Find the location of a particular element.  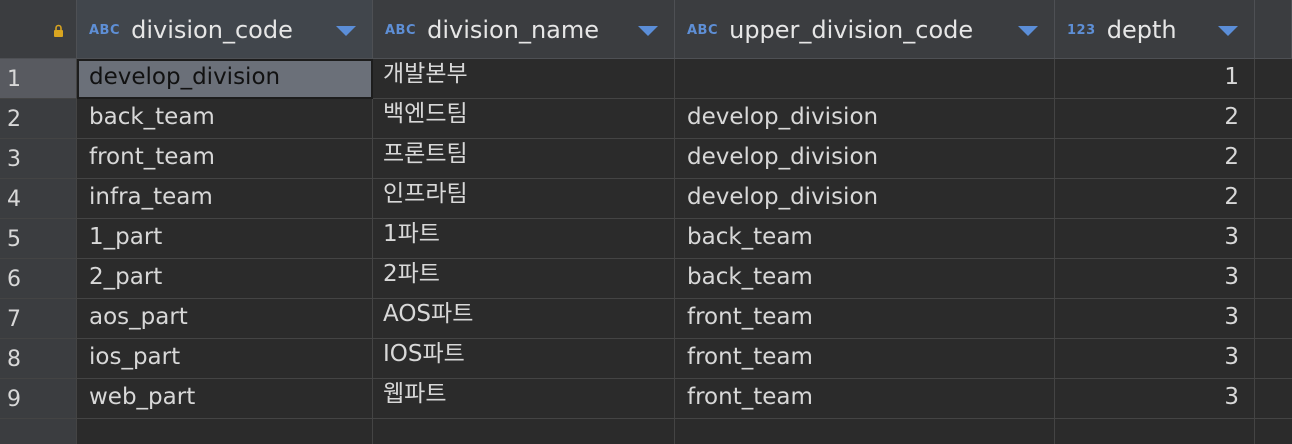

table-row: 8 ios_part IOS파트 front_team 3 is located at coordinates (646, 359).